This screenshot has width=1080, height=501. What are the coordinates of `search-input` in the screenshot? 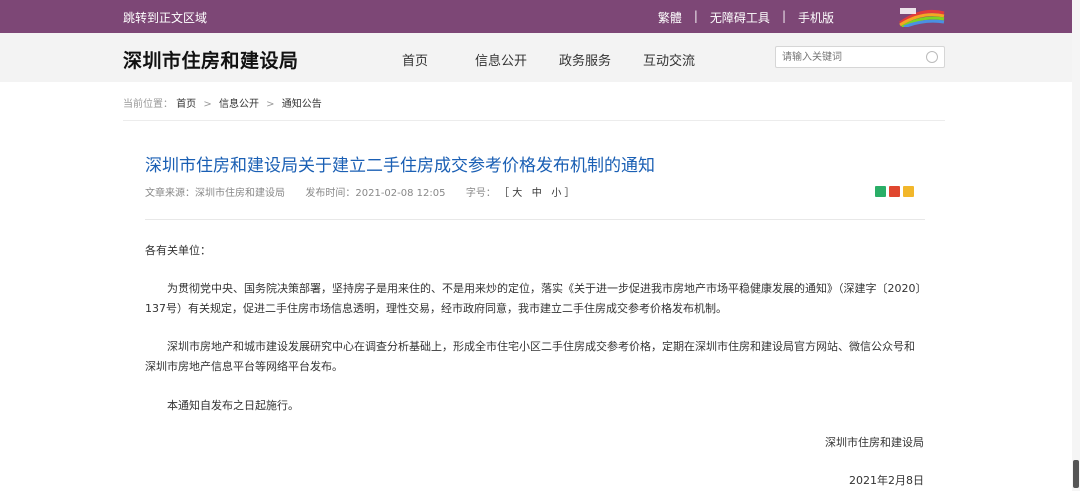 It's located at (852, 57).